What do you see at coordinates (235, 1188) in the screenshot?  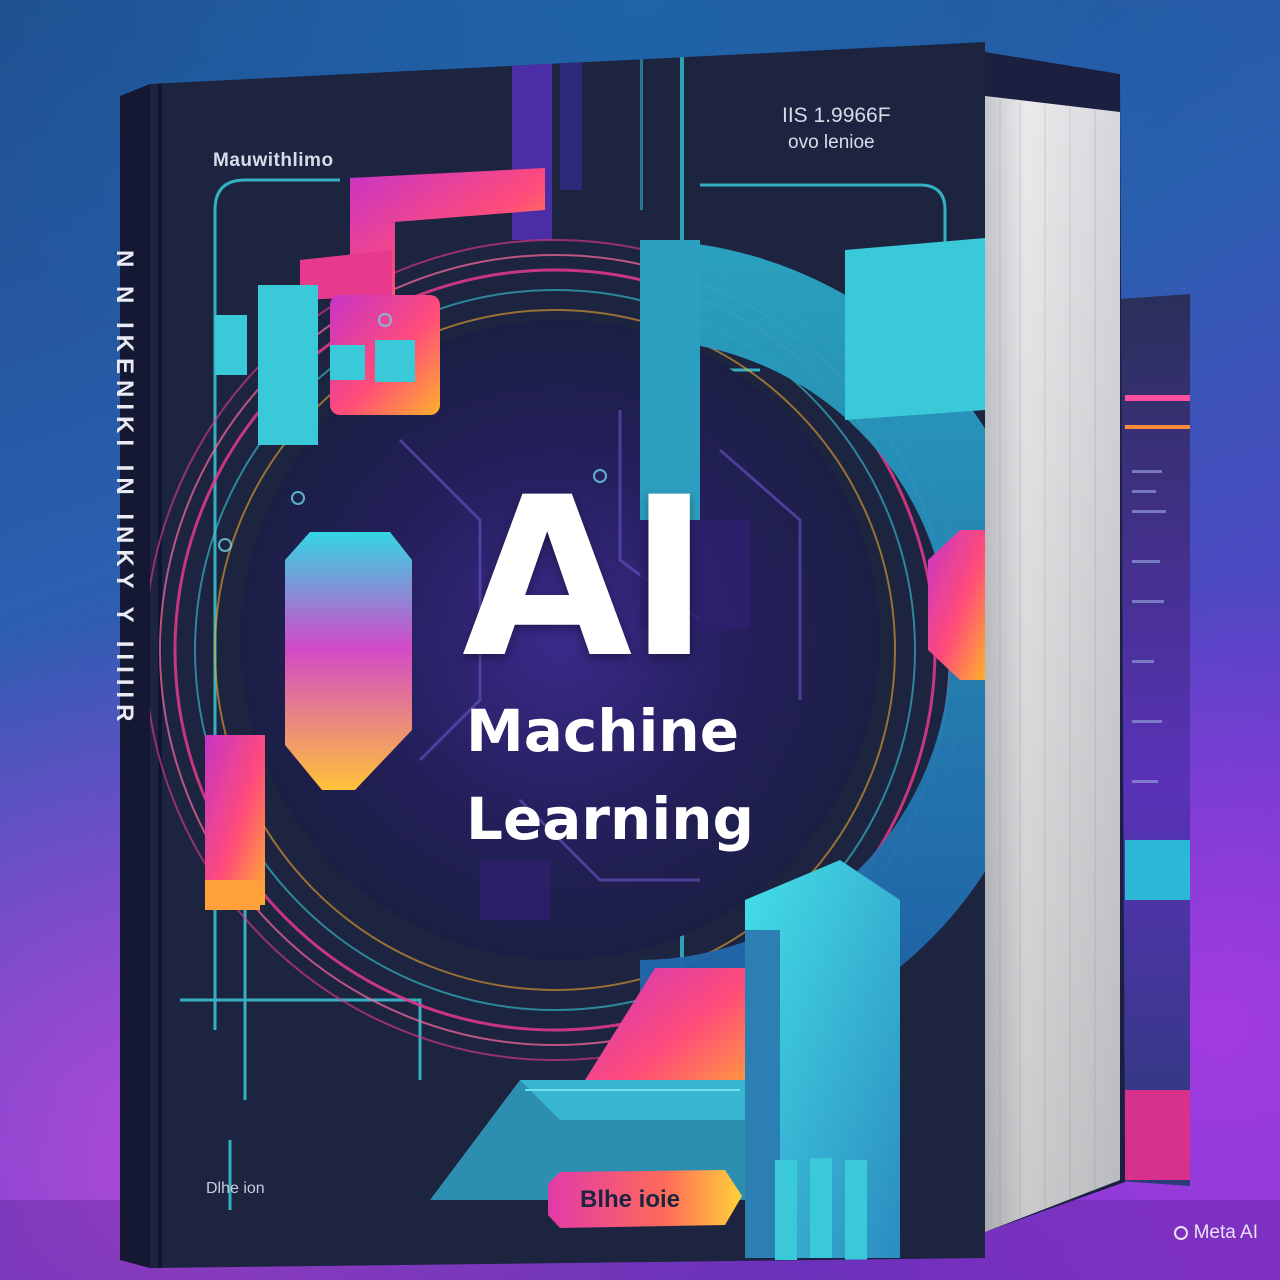 I see `cover-author-text: Dlhe ion` at bounding box center [235, 1188].